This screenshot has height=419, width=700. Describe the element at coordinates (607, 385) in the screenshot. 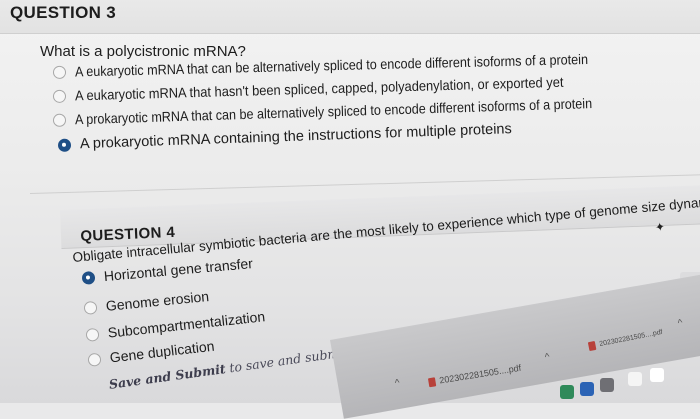

I see `app-icon-gray` at that location.